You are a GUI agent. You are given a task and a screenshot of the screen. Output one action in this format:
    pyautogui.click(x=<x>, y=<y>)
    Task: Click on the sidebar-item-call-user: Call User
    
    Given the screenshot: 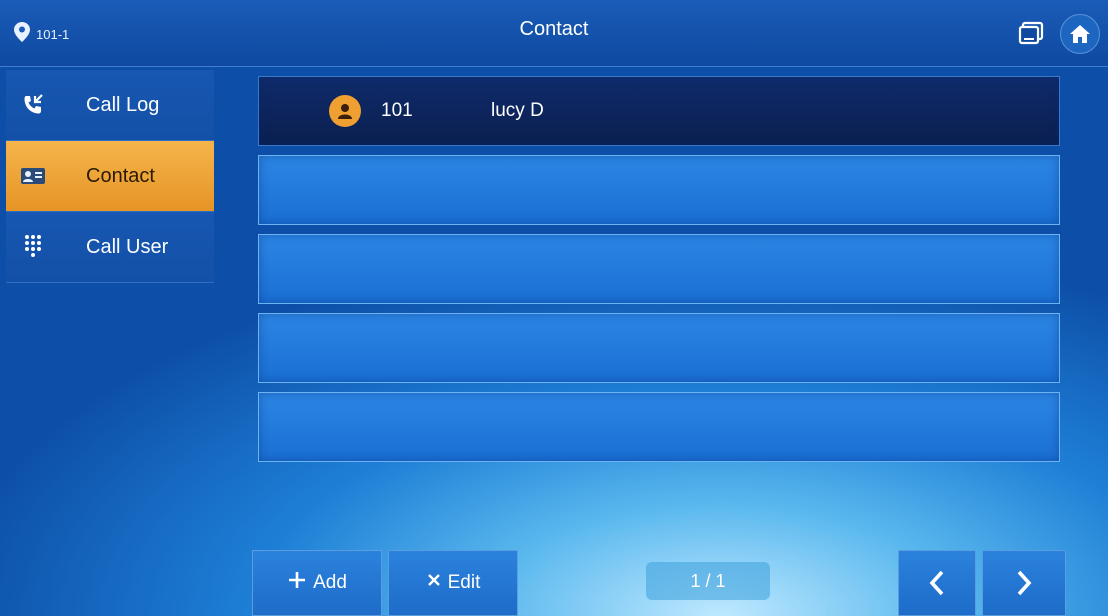 What is the action you would take?
    pyautogui.click(x=110, y=247)
    